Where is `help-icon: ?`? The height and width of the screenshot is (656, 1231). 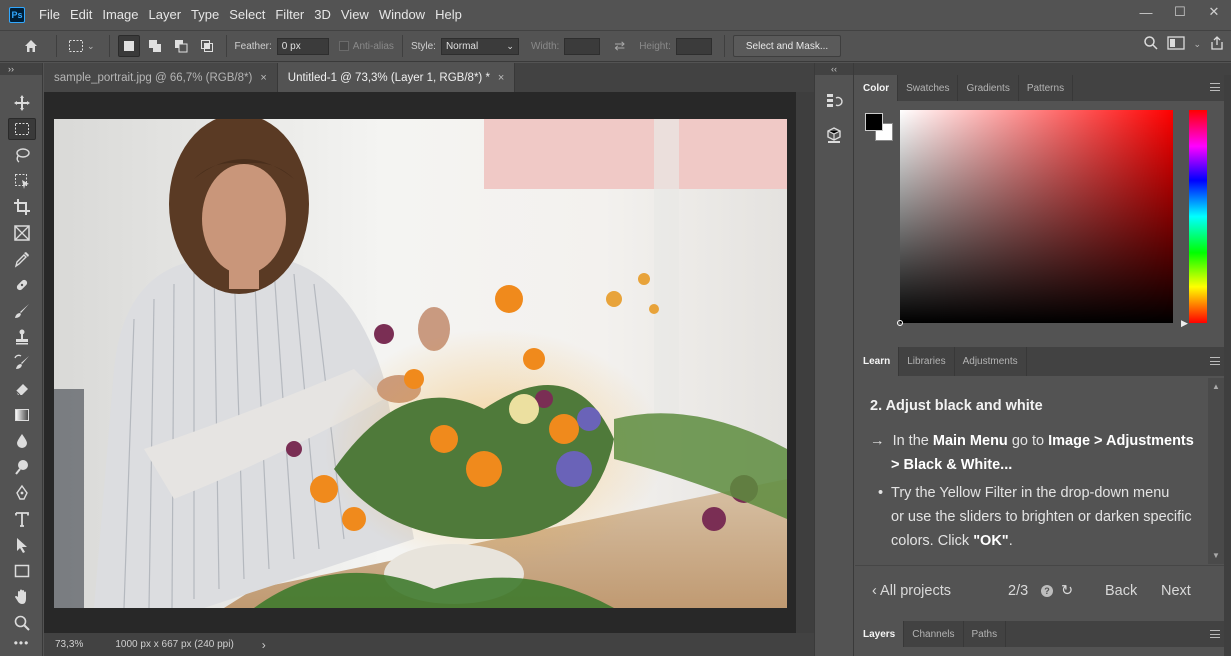 help-icon: ? is located at coordinates (1047, 591).